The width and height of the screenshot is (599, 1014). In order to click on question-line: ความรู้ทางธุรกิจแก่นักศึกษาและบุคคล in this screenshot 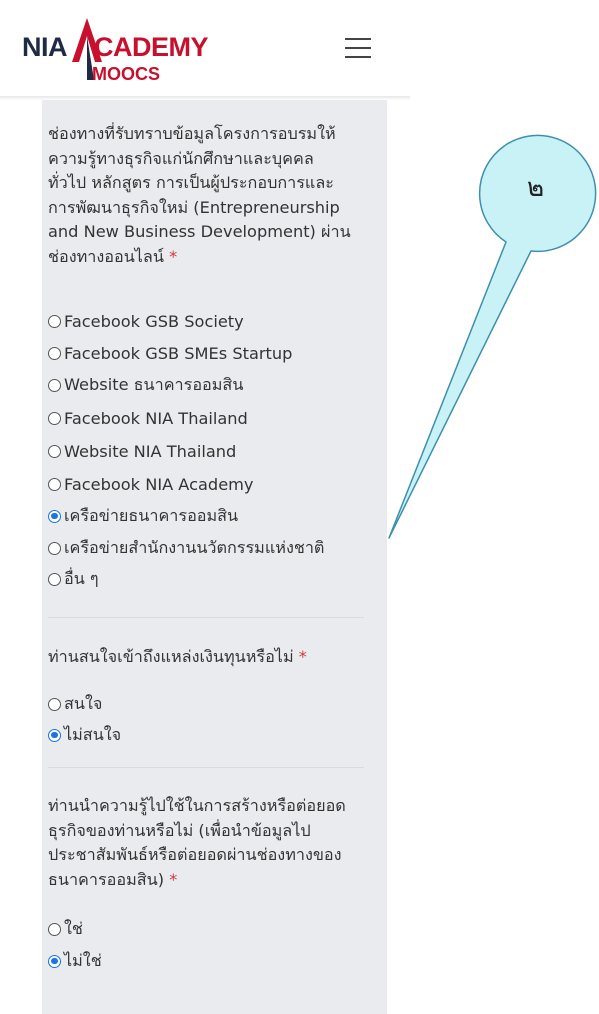, I will do `click(181, 158)`.